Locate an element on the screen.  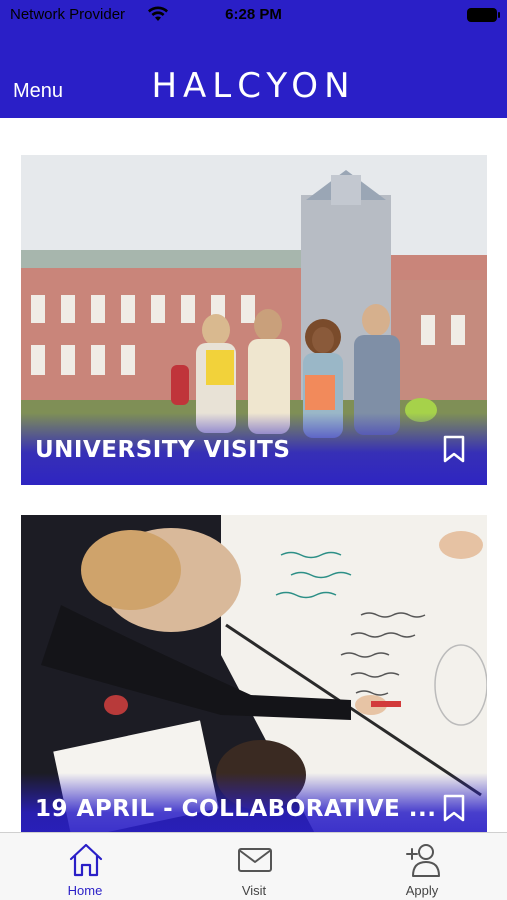
mail-icon is located at coordinates (255, 860).